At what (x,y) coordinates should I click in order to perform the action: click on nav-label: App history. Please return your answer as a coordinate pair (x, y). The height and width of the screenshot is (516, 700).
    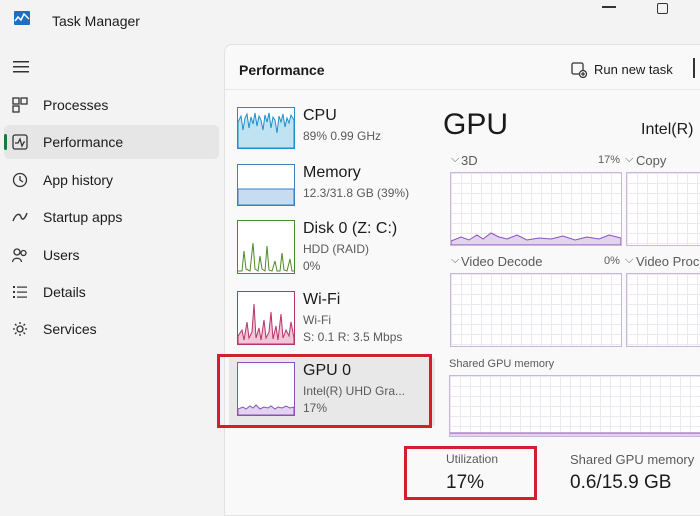
    Looking at the image, I should click on (78, 180).